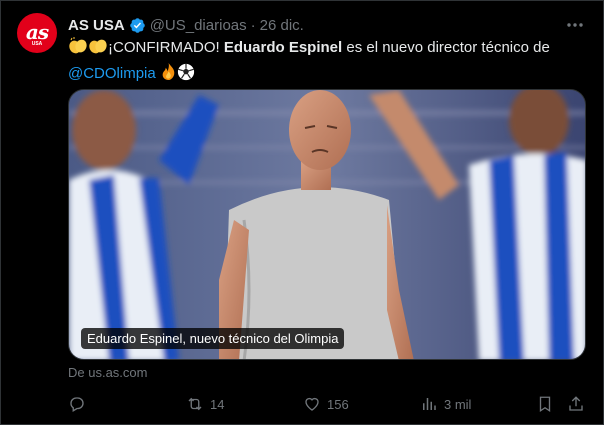 This screenshot has width=604, height=425. Describe the element at coordinates (168, 75) in the screenshot. I see `fire-emoji` at that location.